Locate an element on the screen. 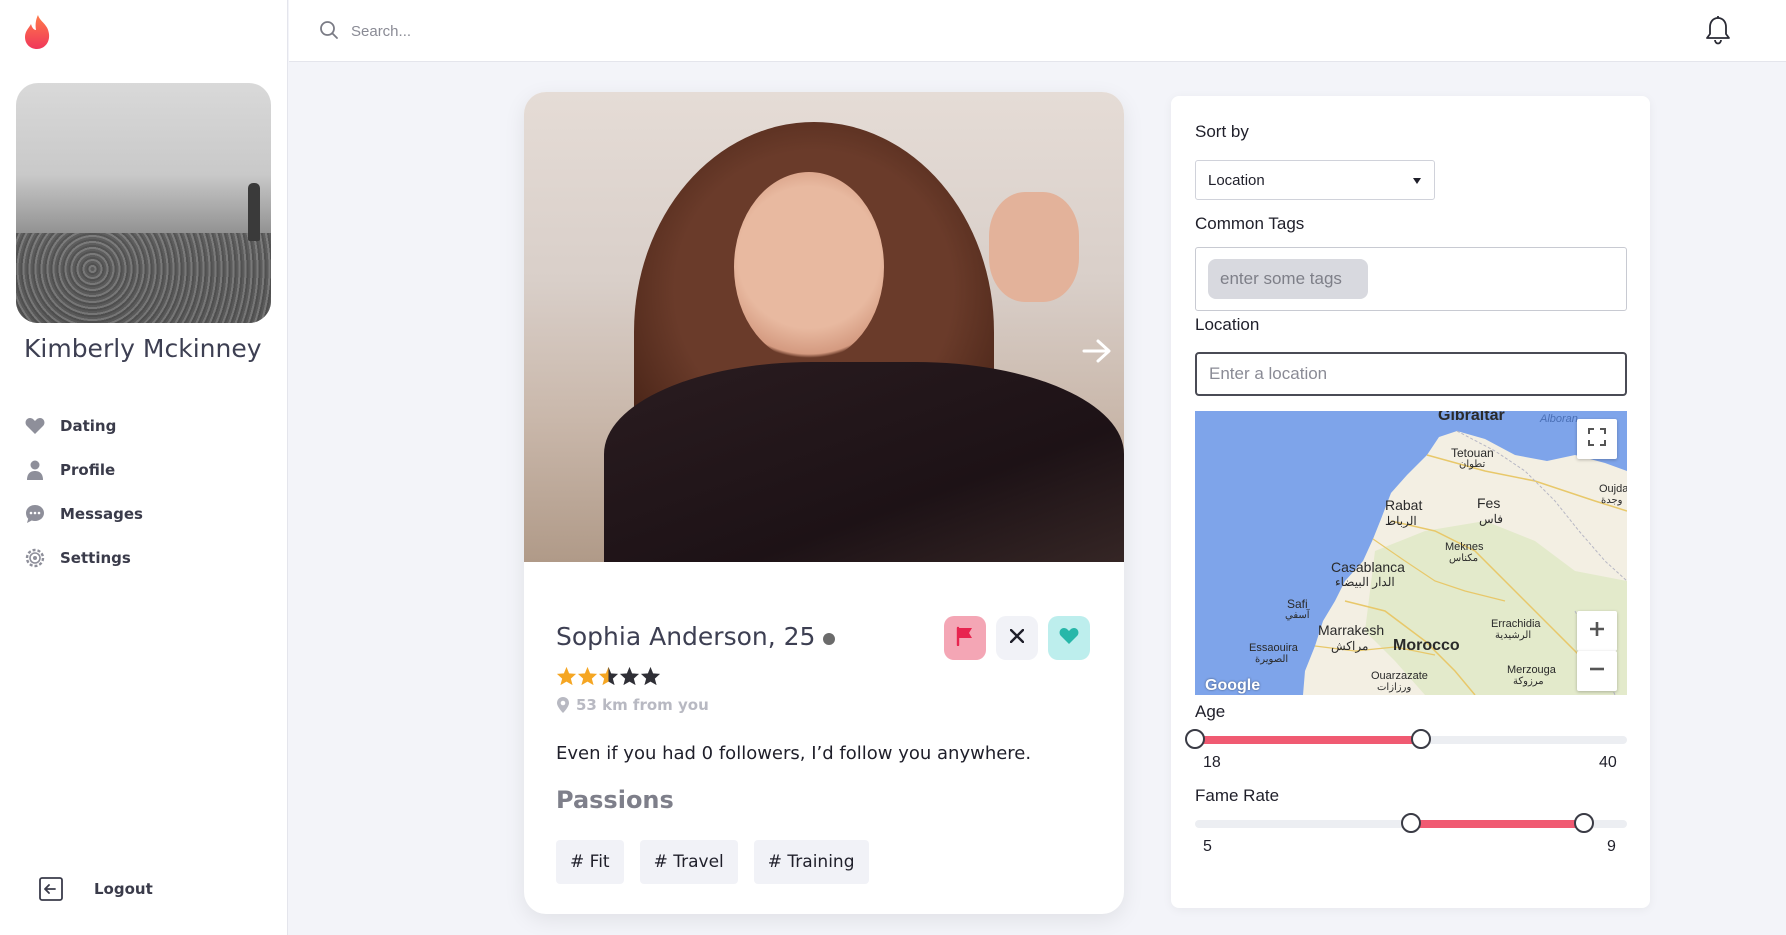 Image resolution: width=1786 pixels, height=935 pixels. map-label-errachidia-ar: الرشيدية is located at coordinates (1513, 635).